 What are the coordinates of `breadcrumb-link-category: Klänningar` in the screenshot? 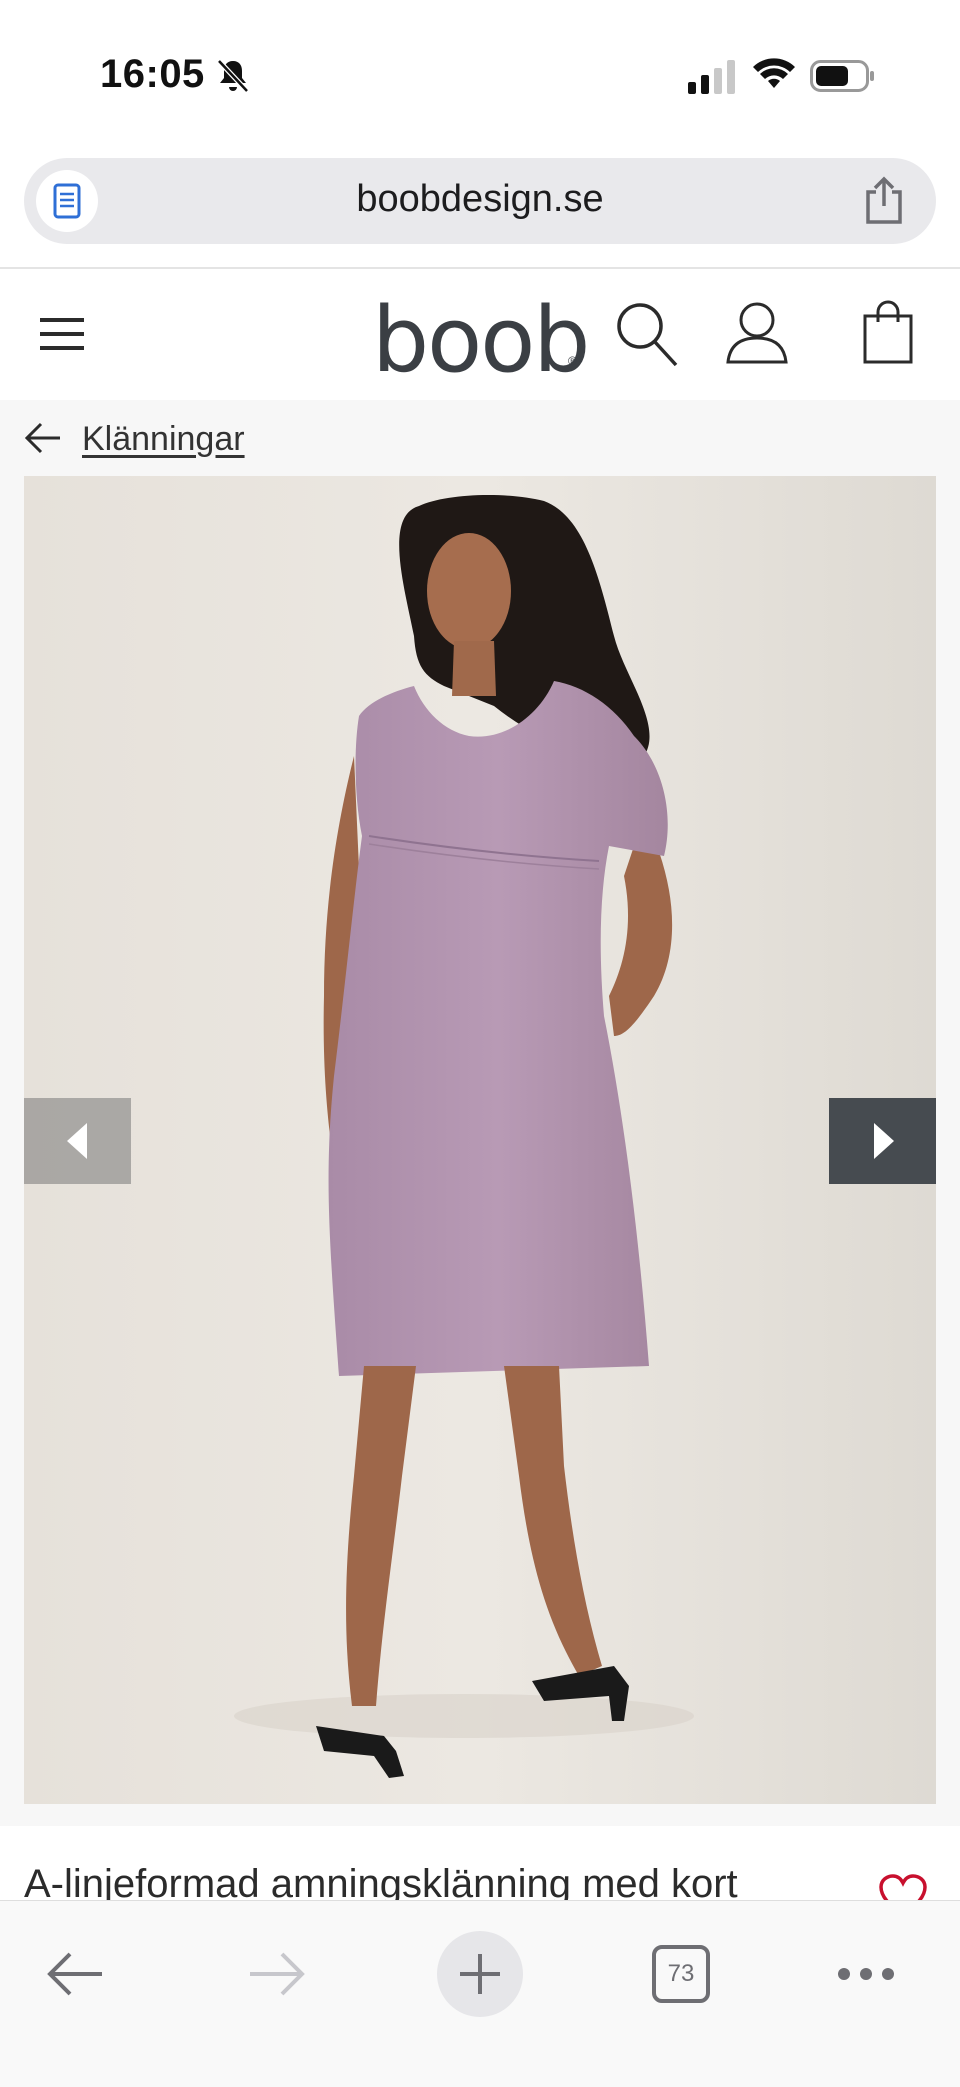 It's located at (163, 439).